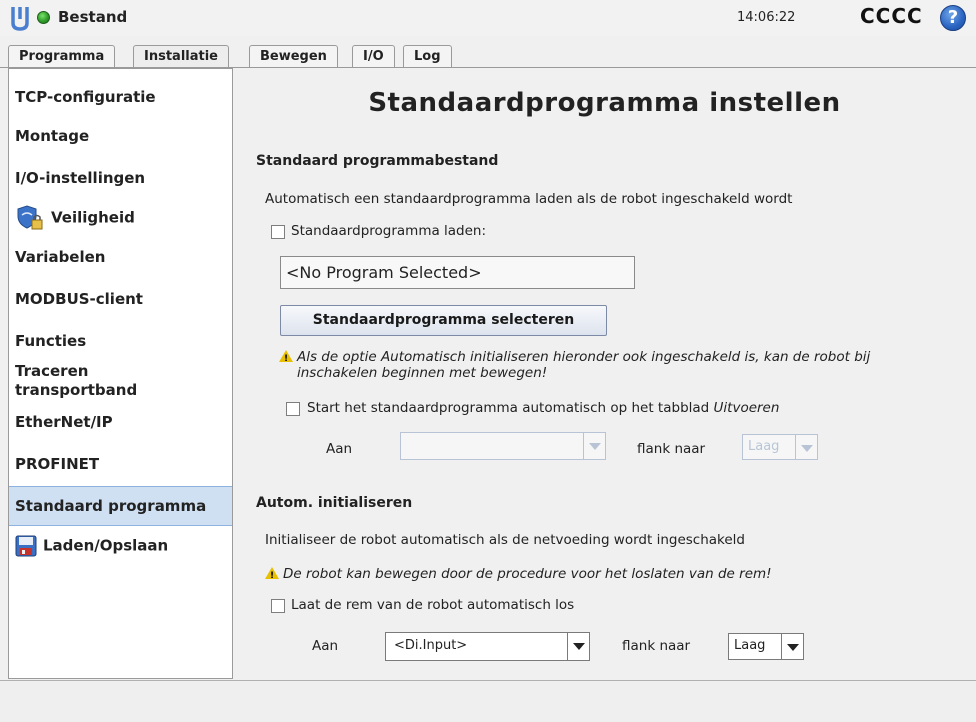  Describe the element at coordinates (293, 409) in the screenshot. I see `autostart-checkbox` at that location.